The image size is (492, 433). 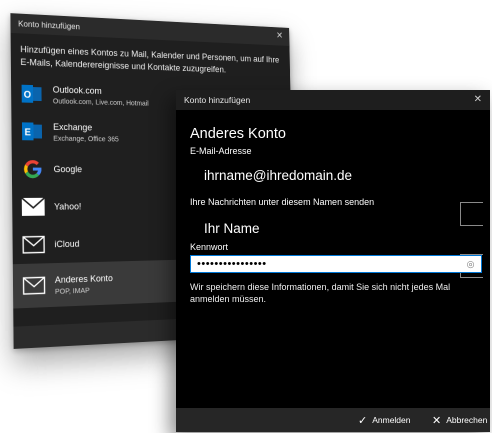 I want to click on google-icon, so click(x=32, y=169).